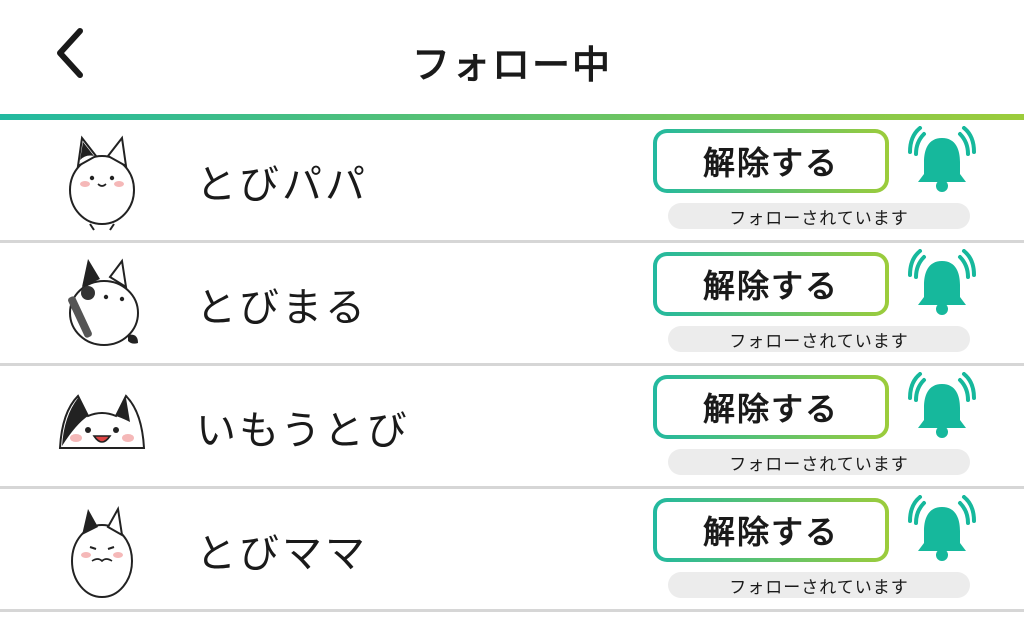  I want to click on user-name: いもうとび, so click(303, 431).